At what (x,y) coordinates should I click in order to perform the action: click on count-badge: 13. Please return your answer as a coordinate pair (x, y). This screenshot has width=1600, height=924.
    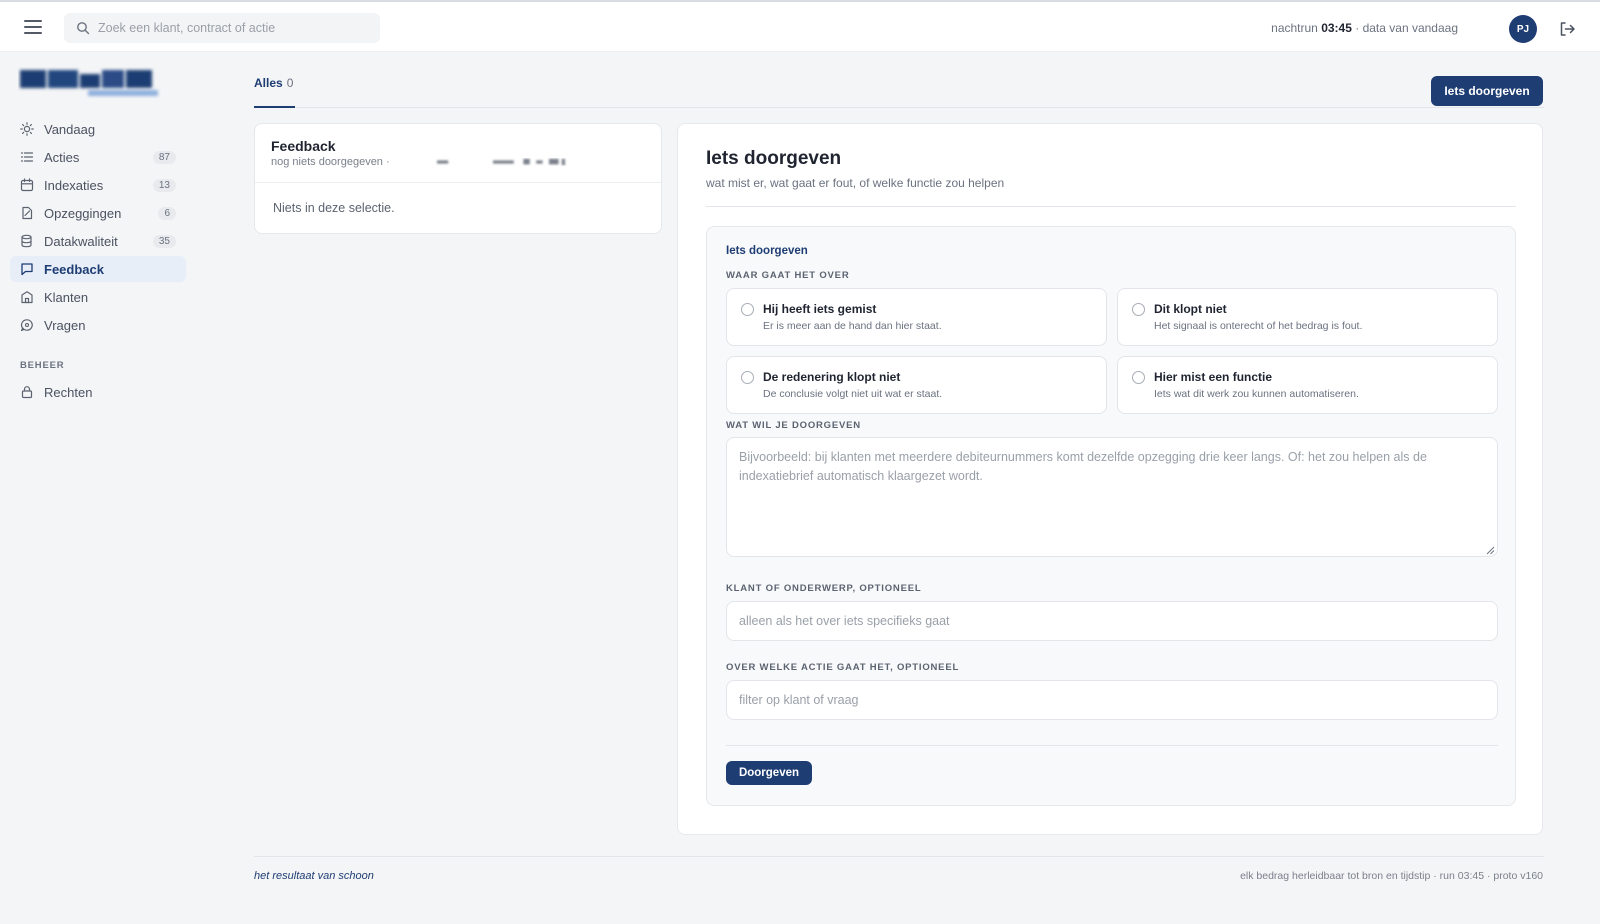
    Looking at the image, I should click on (164, 185).